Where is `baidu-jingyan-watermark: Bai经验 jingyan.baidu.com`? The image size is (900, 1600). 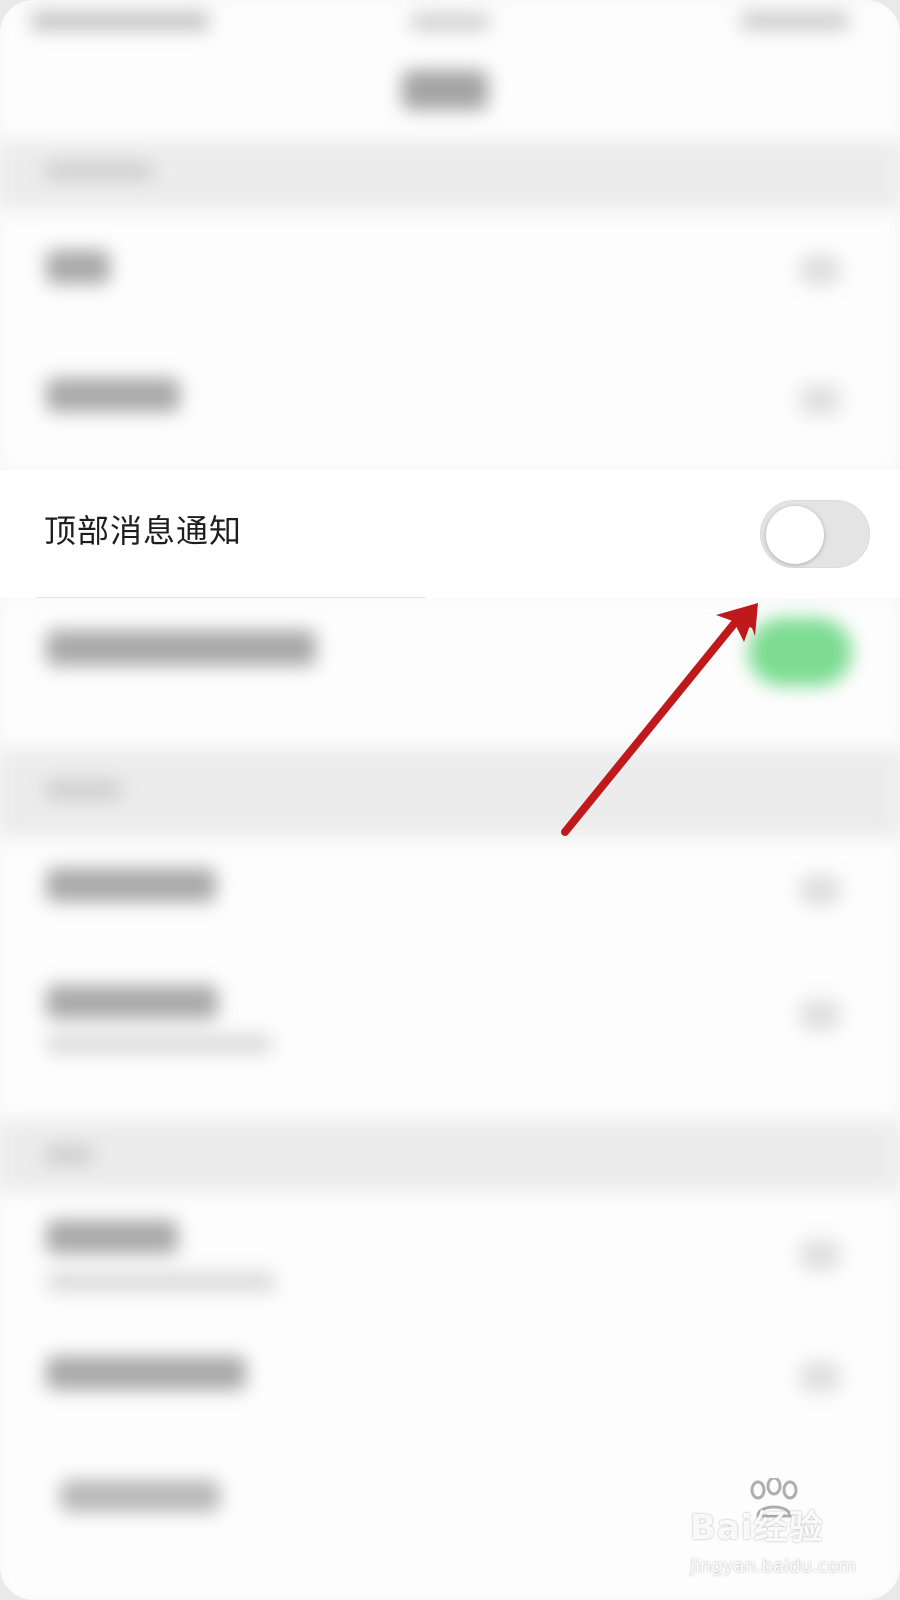
baidu-jingyan-watermark: Bai经验 jingyan.baidu.com is located at coordinates (788, 1533).